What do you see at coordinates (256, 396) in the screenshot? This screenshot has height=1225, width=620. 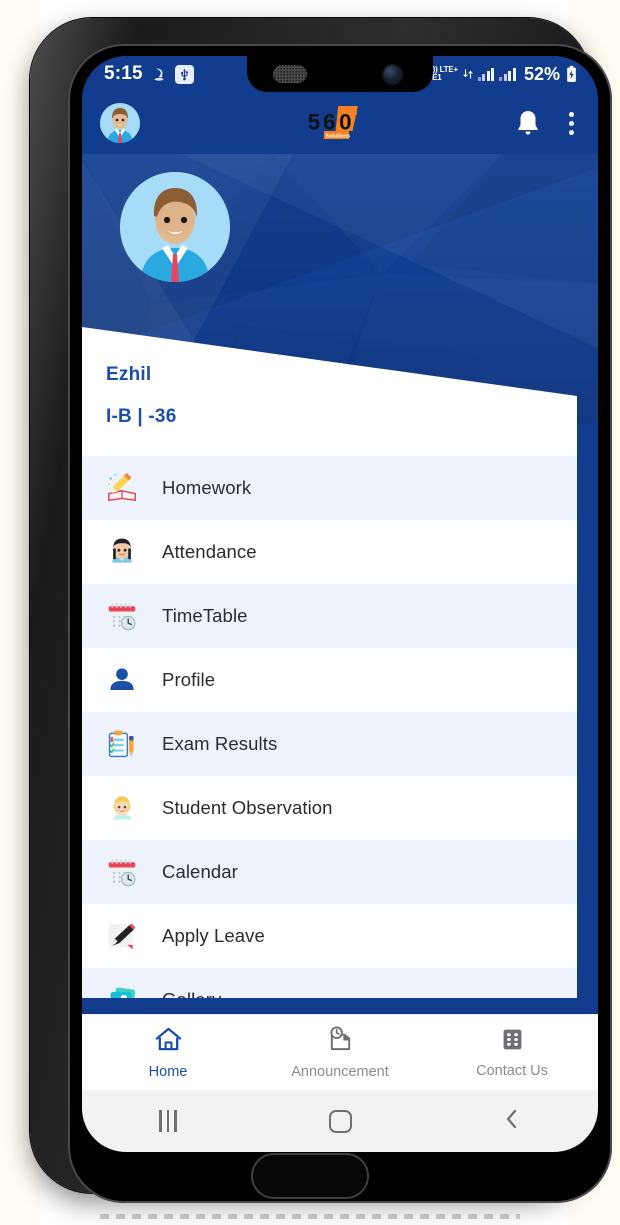 I see `user-info: Ezhil I-B | -36` at bounding box center [256, 396].